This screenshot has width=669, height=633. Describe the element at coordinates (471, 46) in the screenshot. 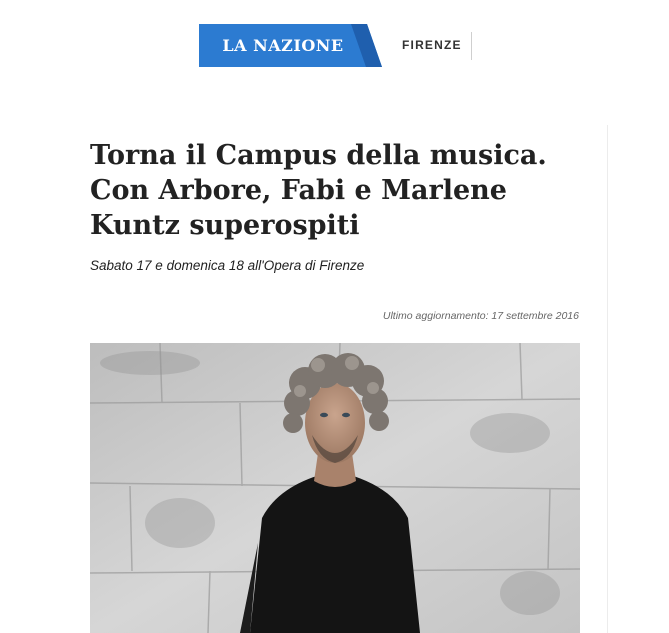

I see `header-divider` at that location.